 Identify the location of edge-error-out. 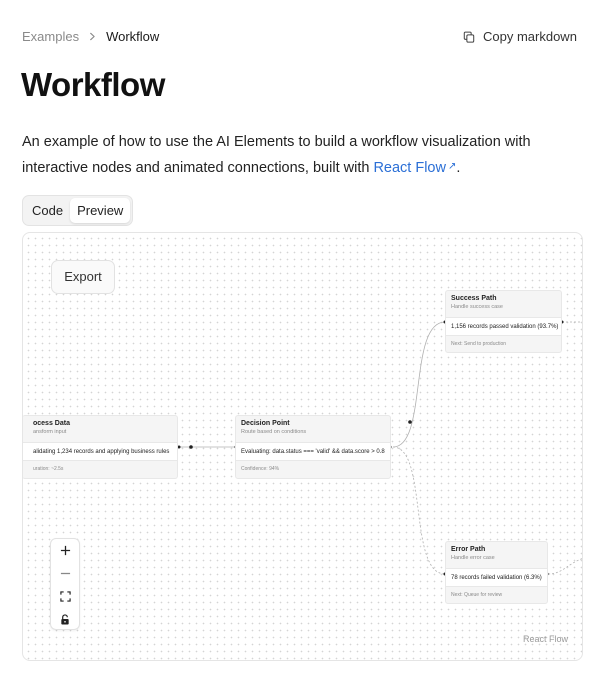
(564, 566).